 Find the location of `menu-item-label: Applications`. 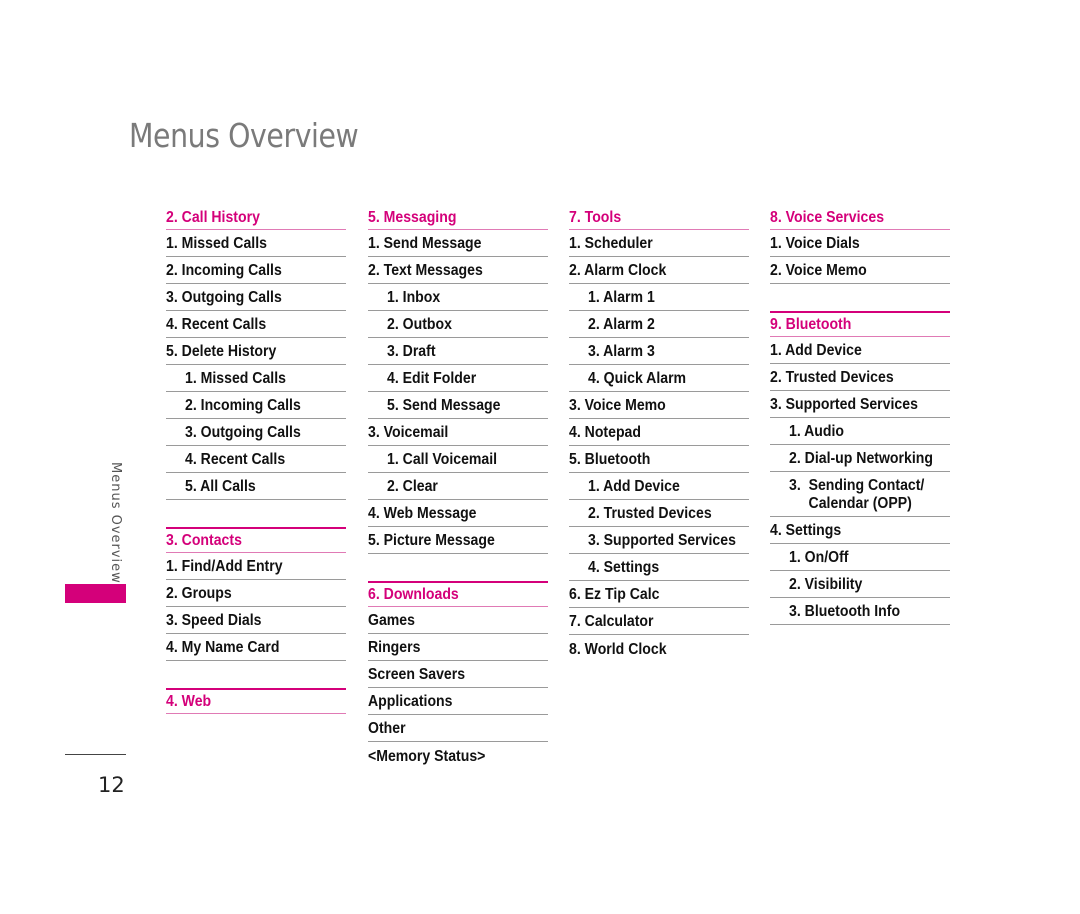

menu-item-label: Applications is located at coordinates (410, 701).